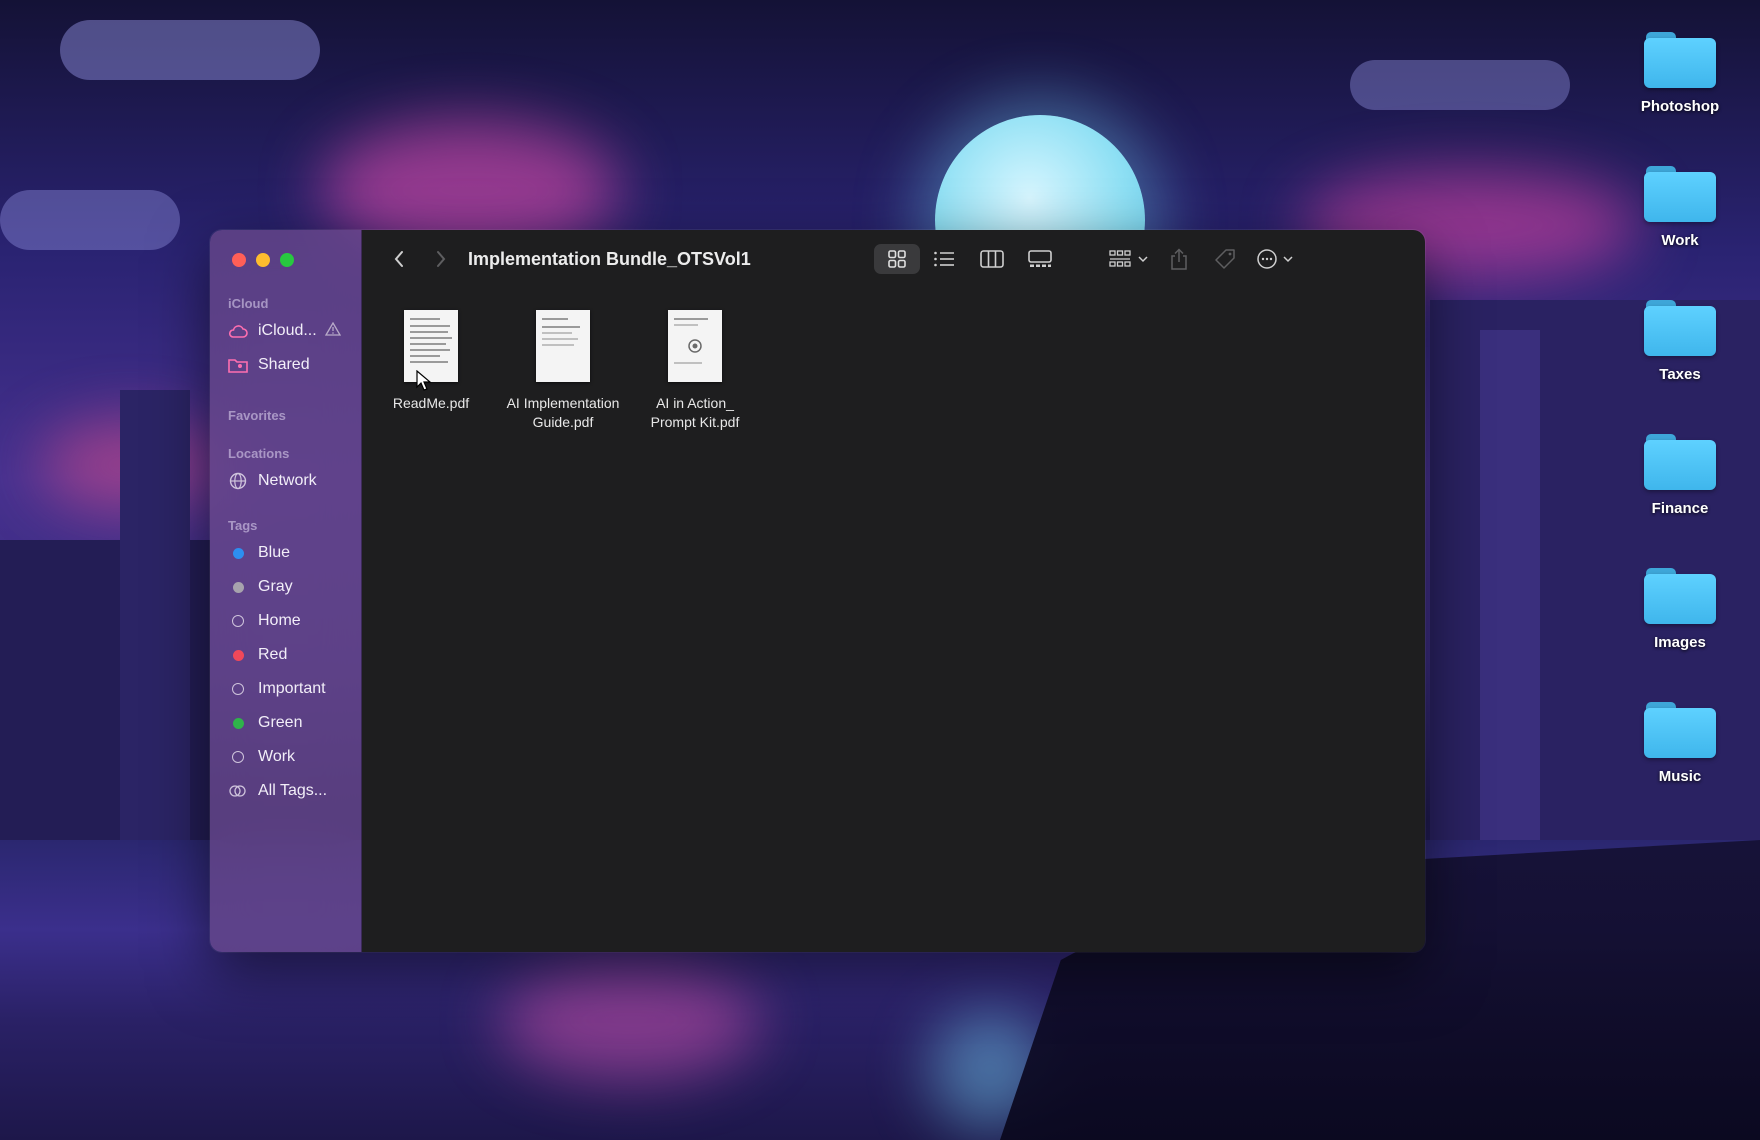 The height and width of the screenshot is (1140, 1760). I want to click on file-item-ai-in-action-prompt-kit: AI in Action_ Prompt Kit.pdf, so click(695, 371).